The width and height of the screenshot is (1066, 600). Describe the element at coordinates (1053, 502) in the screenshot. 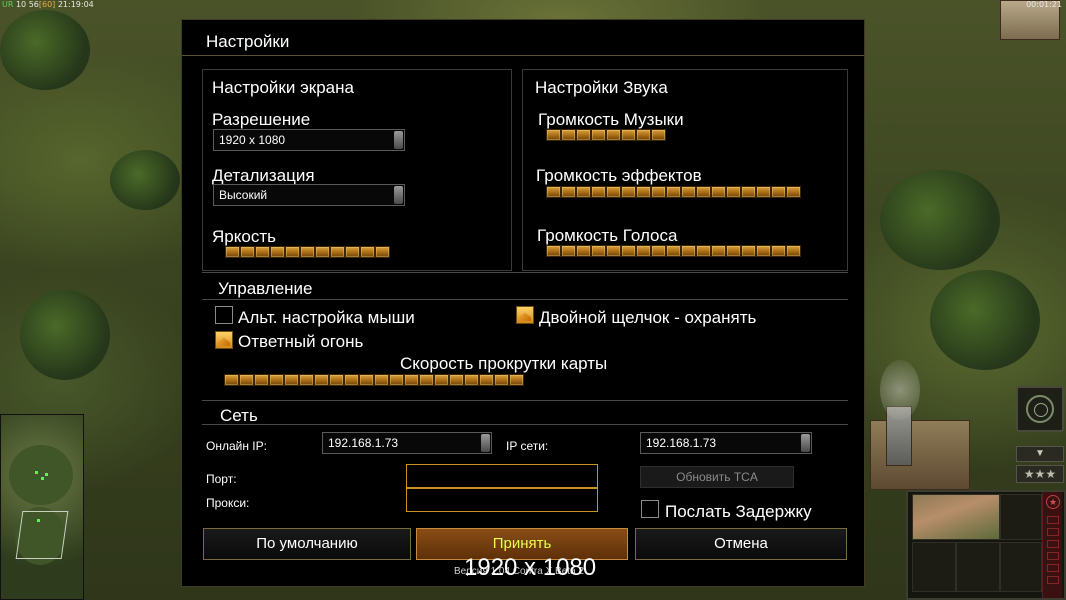

I see `star-icon: ★` at that location.